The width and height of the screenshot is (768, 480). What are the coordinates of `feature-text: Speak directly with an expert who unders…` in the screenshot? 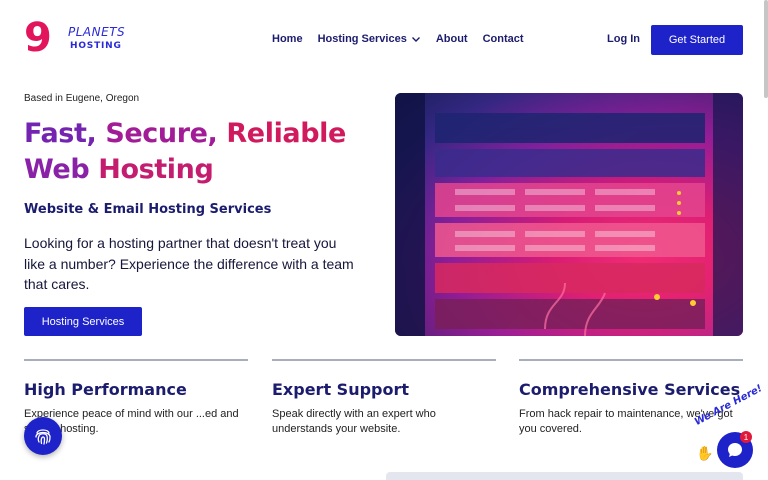 It's located at (354, 421).